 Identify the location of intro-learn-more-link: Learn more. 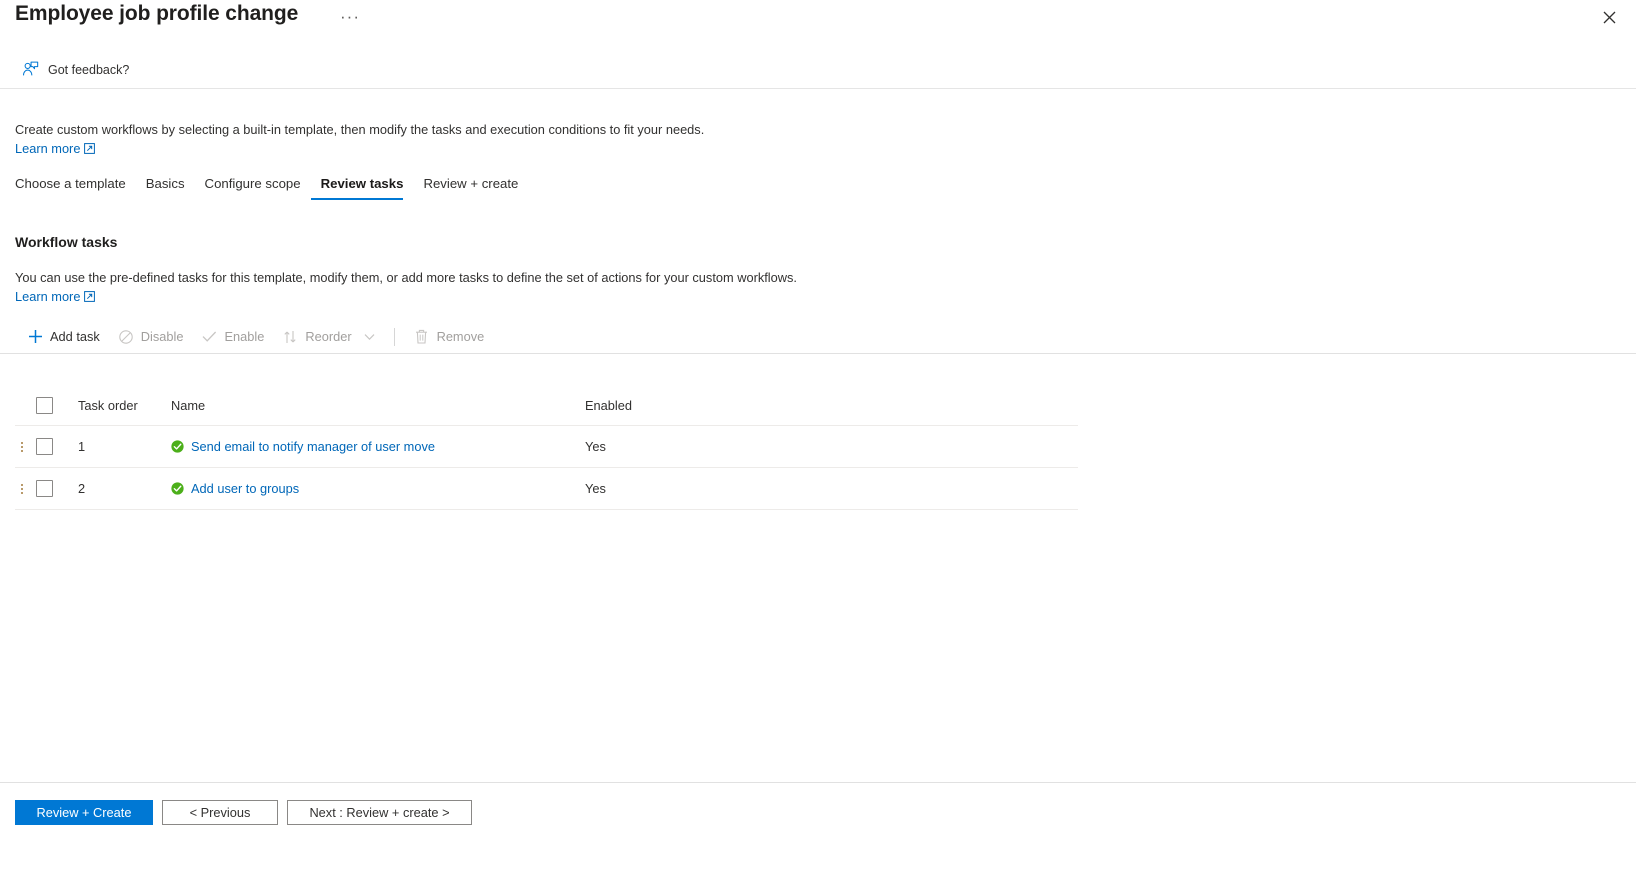
(47, 148).